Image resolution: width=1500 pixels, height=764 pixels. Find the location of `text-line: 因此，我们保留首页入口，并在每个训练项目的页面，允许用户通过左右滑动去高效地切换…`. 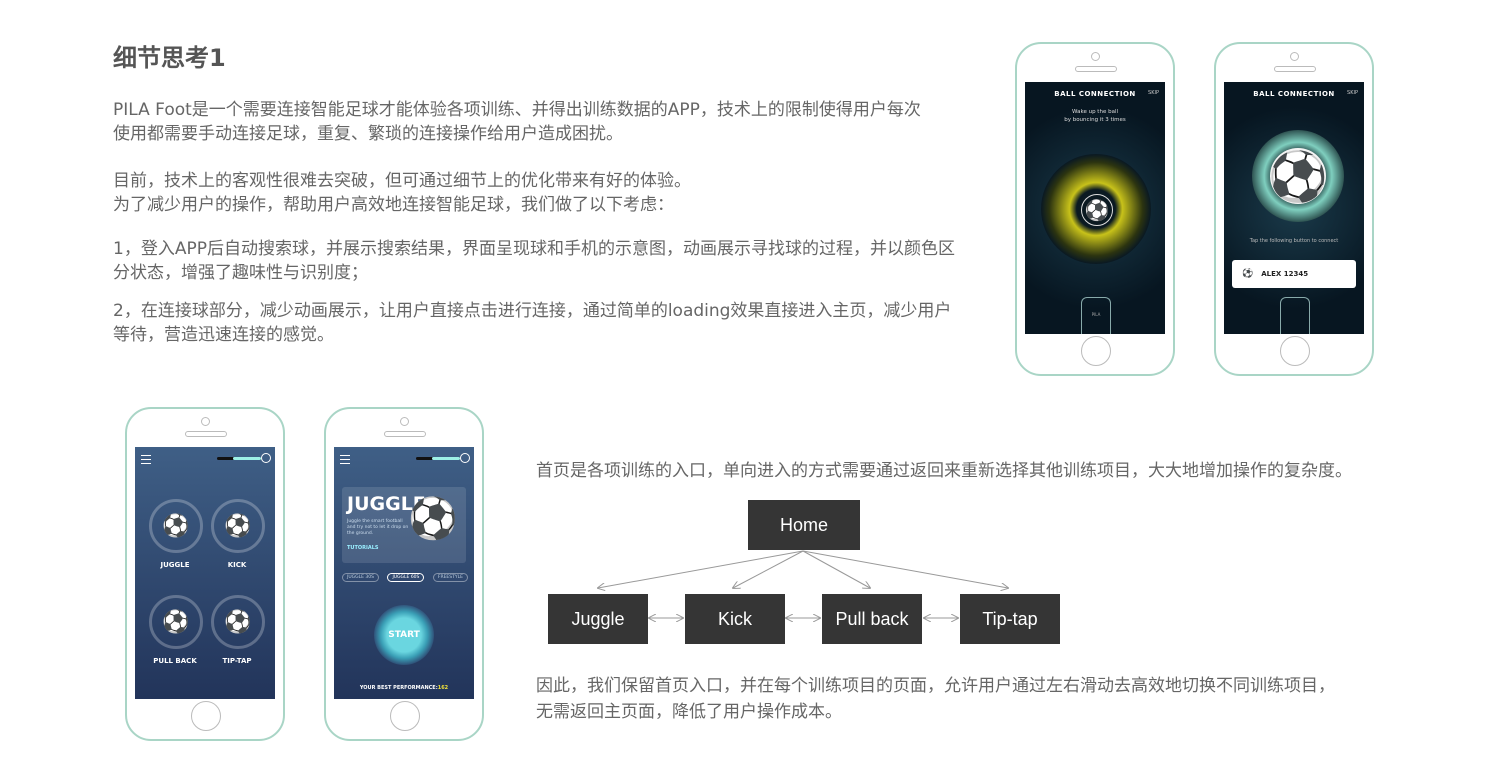

text-line: 因此，我们保留首页入口，并在每个训练项目的页面，允许用户通过左右滑动去高效地切换… is located at coordinates (935, 686).